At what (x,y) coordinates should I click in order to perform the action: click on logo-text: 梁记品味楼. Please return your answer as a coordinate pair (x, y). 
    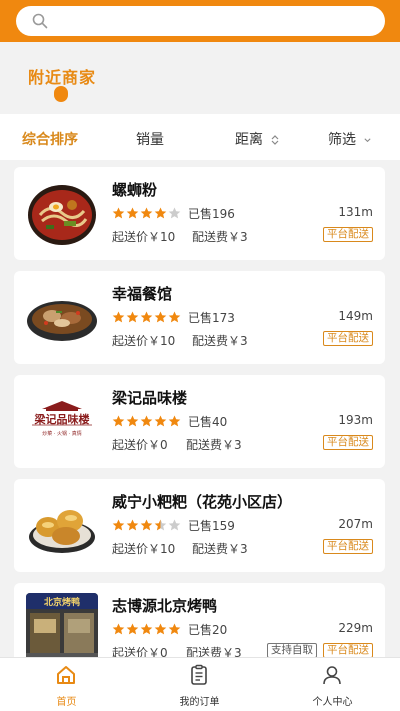
    Looking at the image, I should click on (62, 419).